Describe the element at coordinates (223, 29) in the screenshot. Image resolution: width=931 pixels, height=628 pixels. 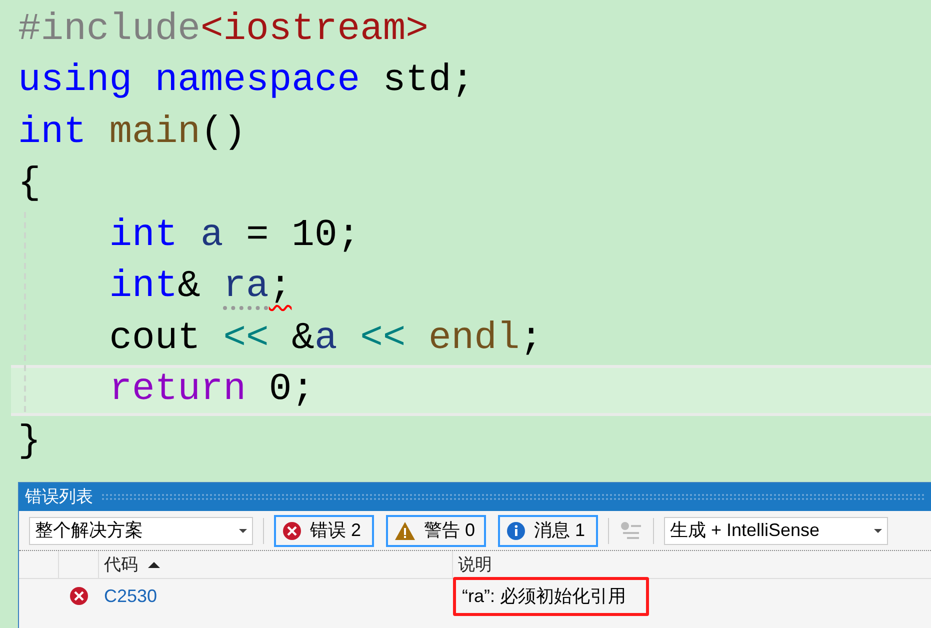
I see `code-line: #include<iostream>` at that location.